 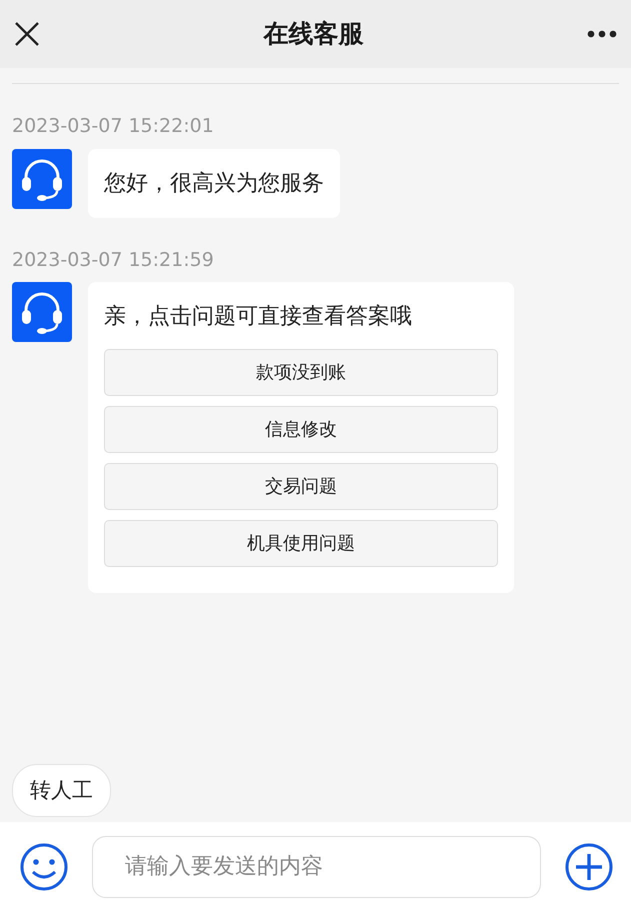 What do you see at coordinates (301, 372) in the screenshot?
I see `question-button: 款项没到账` at bounding box center [301, 372].